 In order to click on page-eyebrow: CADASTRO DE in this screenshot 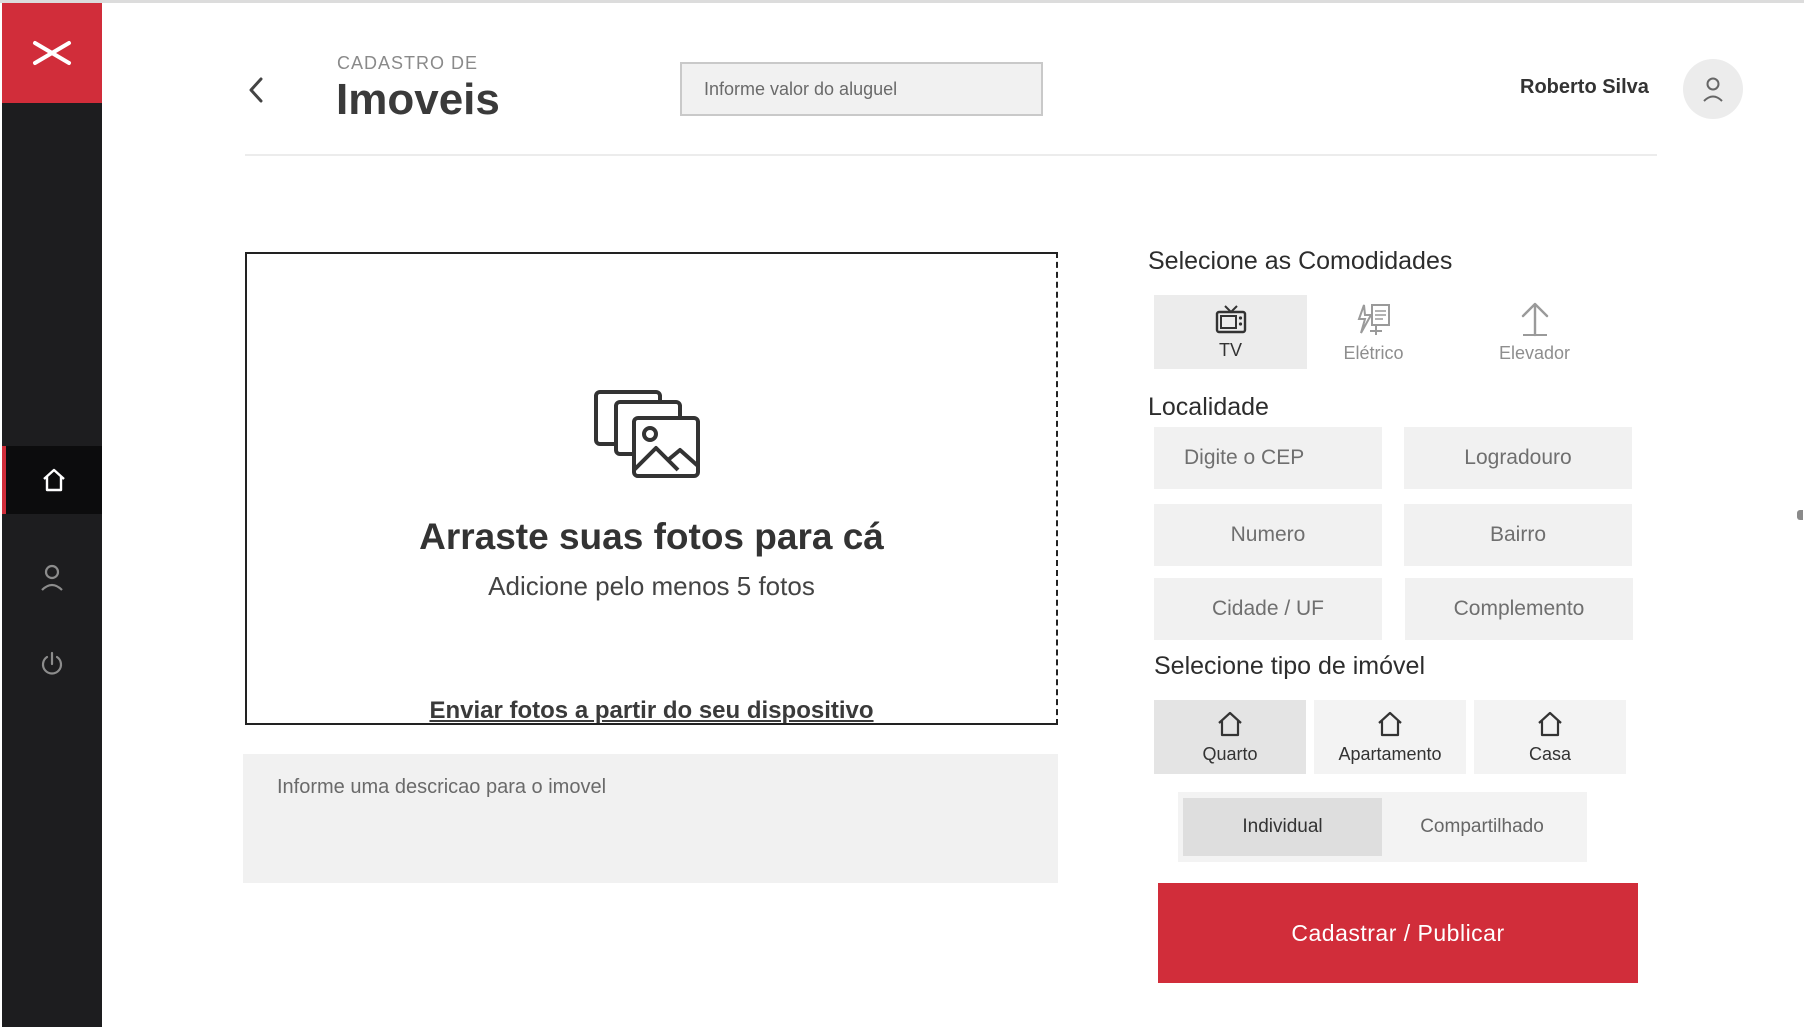, I will do `click(408, 63)`.